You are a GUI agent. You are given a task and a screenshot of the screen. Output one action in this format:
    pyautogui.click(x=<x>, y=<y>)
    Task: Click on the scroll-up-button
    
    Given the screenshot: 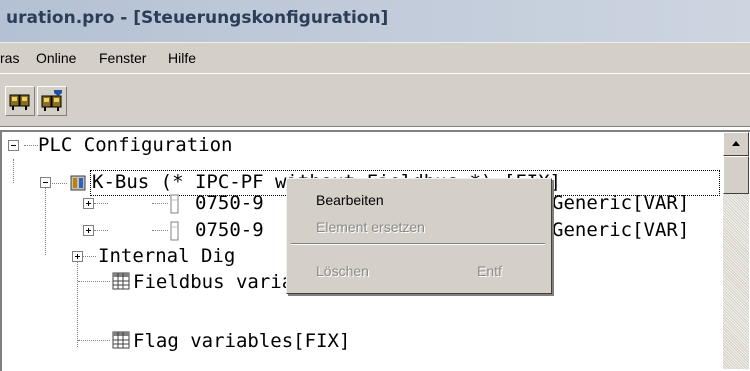 What is the action you would take?
    pyautogui.click(x=736, y=144)
    